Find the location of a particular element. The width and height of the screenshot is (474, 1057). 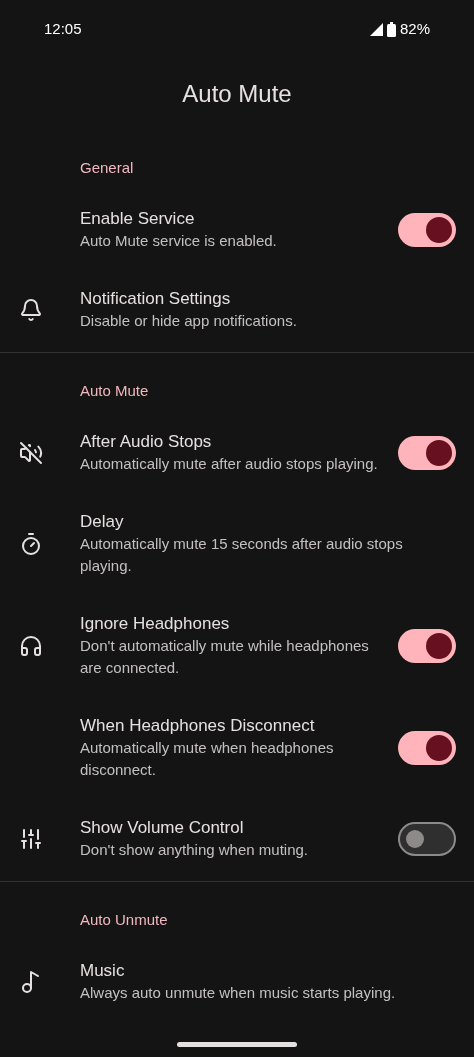

setting-row: Show Volume Control Don't show anything when muting. is located at coordinates (237, 839).